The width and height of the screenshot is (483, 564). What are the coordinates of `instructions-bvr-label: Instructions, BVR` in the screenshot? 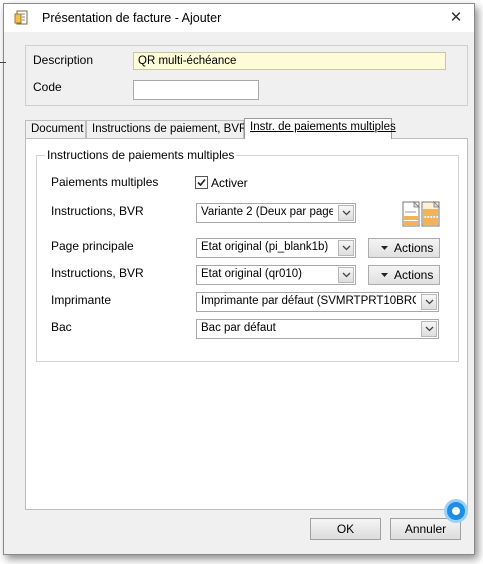 It's located at (97, 211).